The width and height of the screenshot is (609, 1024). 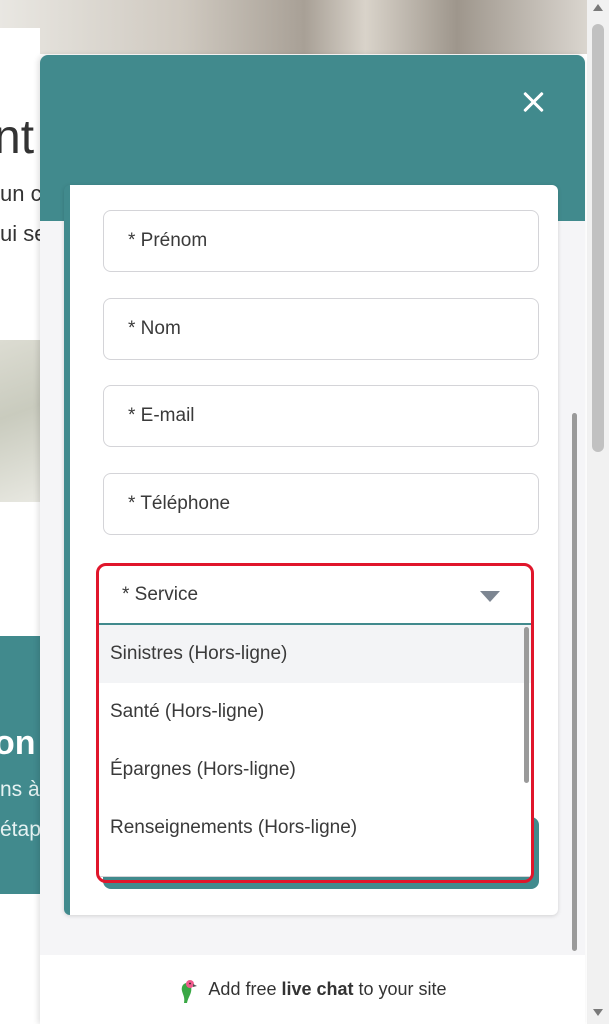 What do you see at coordinates (20, 193) in the screenshot?
I see `background-text-line: un c` at bounding box center [20, 193].